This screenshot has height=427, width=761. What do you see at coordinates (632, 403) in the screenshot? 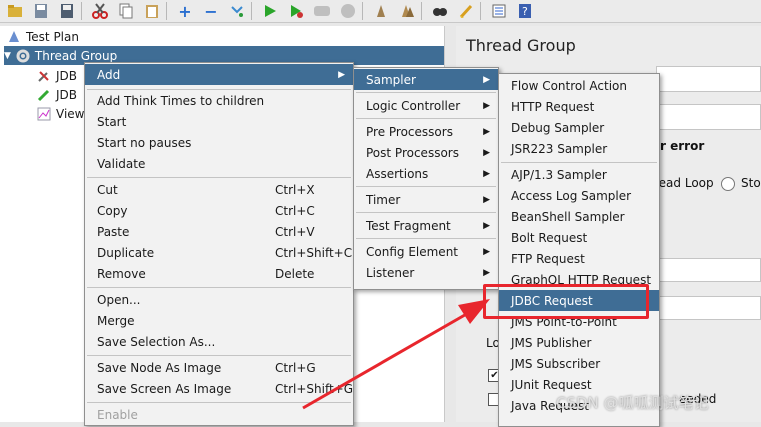
I see `watermark: CSDN @呱呱测试笔记` at bounding box center [632, 403].